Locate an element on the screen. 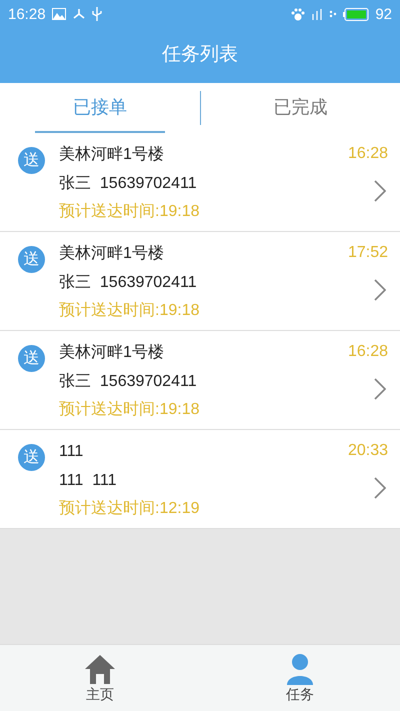  status-time: 16:28 is located at coordinates (27, 14).